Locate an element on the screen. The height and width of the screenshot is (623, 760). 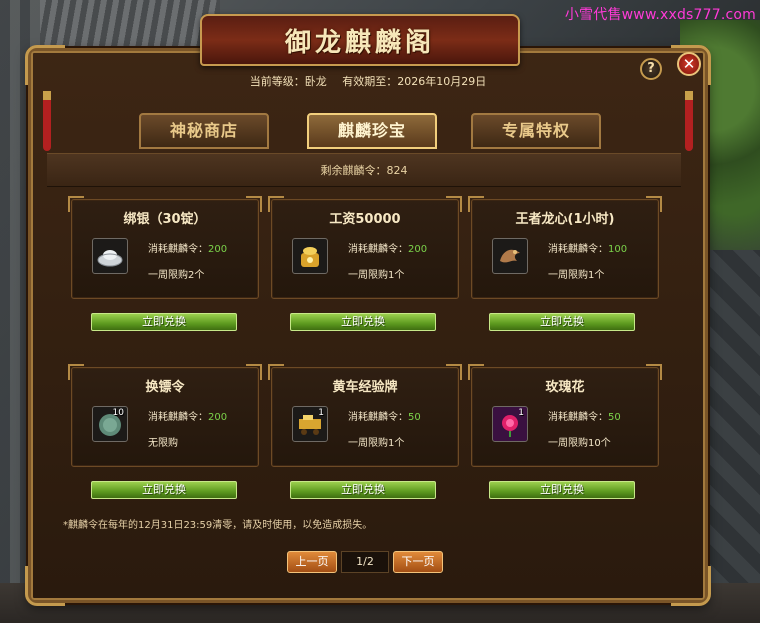
item-name: 绑银（30锭） is located at coordinates (165, 219).